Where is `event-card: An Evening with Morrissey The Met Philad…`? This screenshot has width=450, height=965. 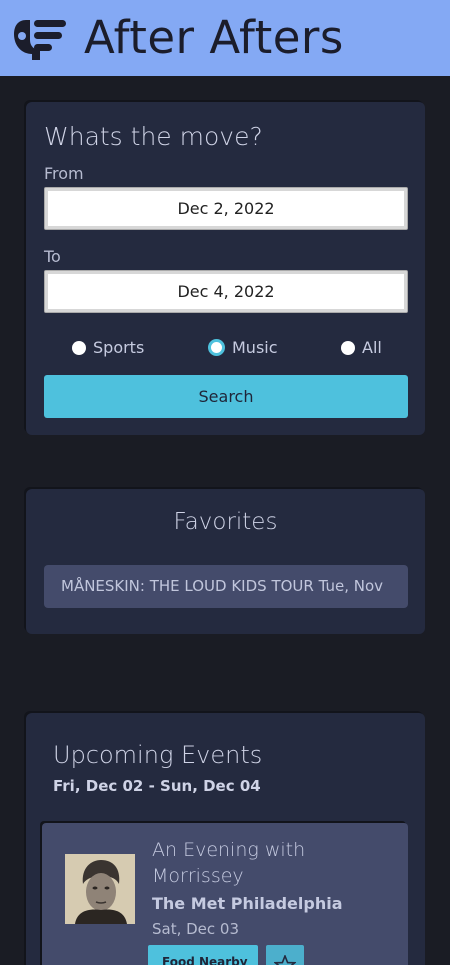
event-card: An Evening with Morrissey The Met Philad… is located at coordinates (225, 894).